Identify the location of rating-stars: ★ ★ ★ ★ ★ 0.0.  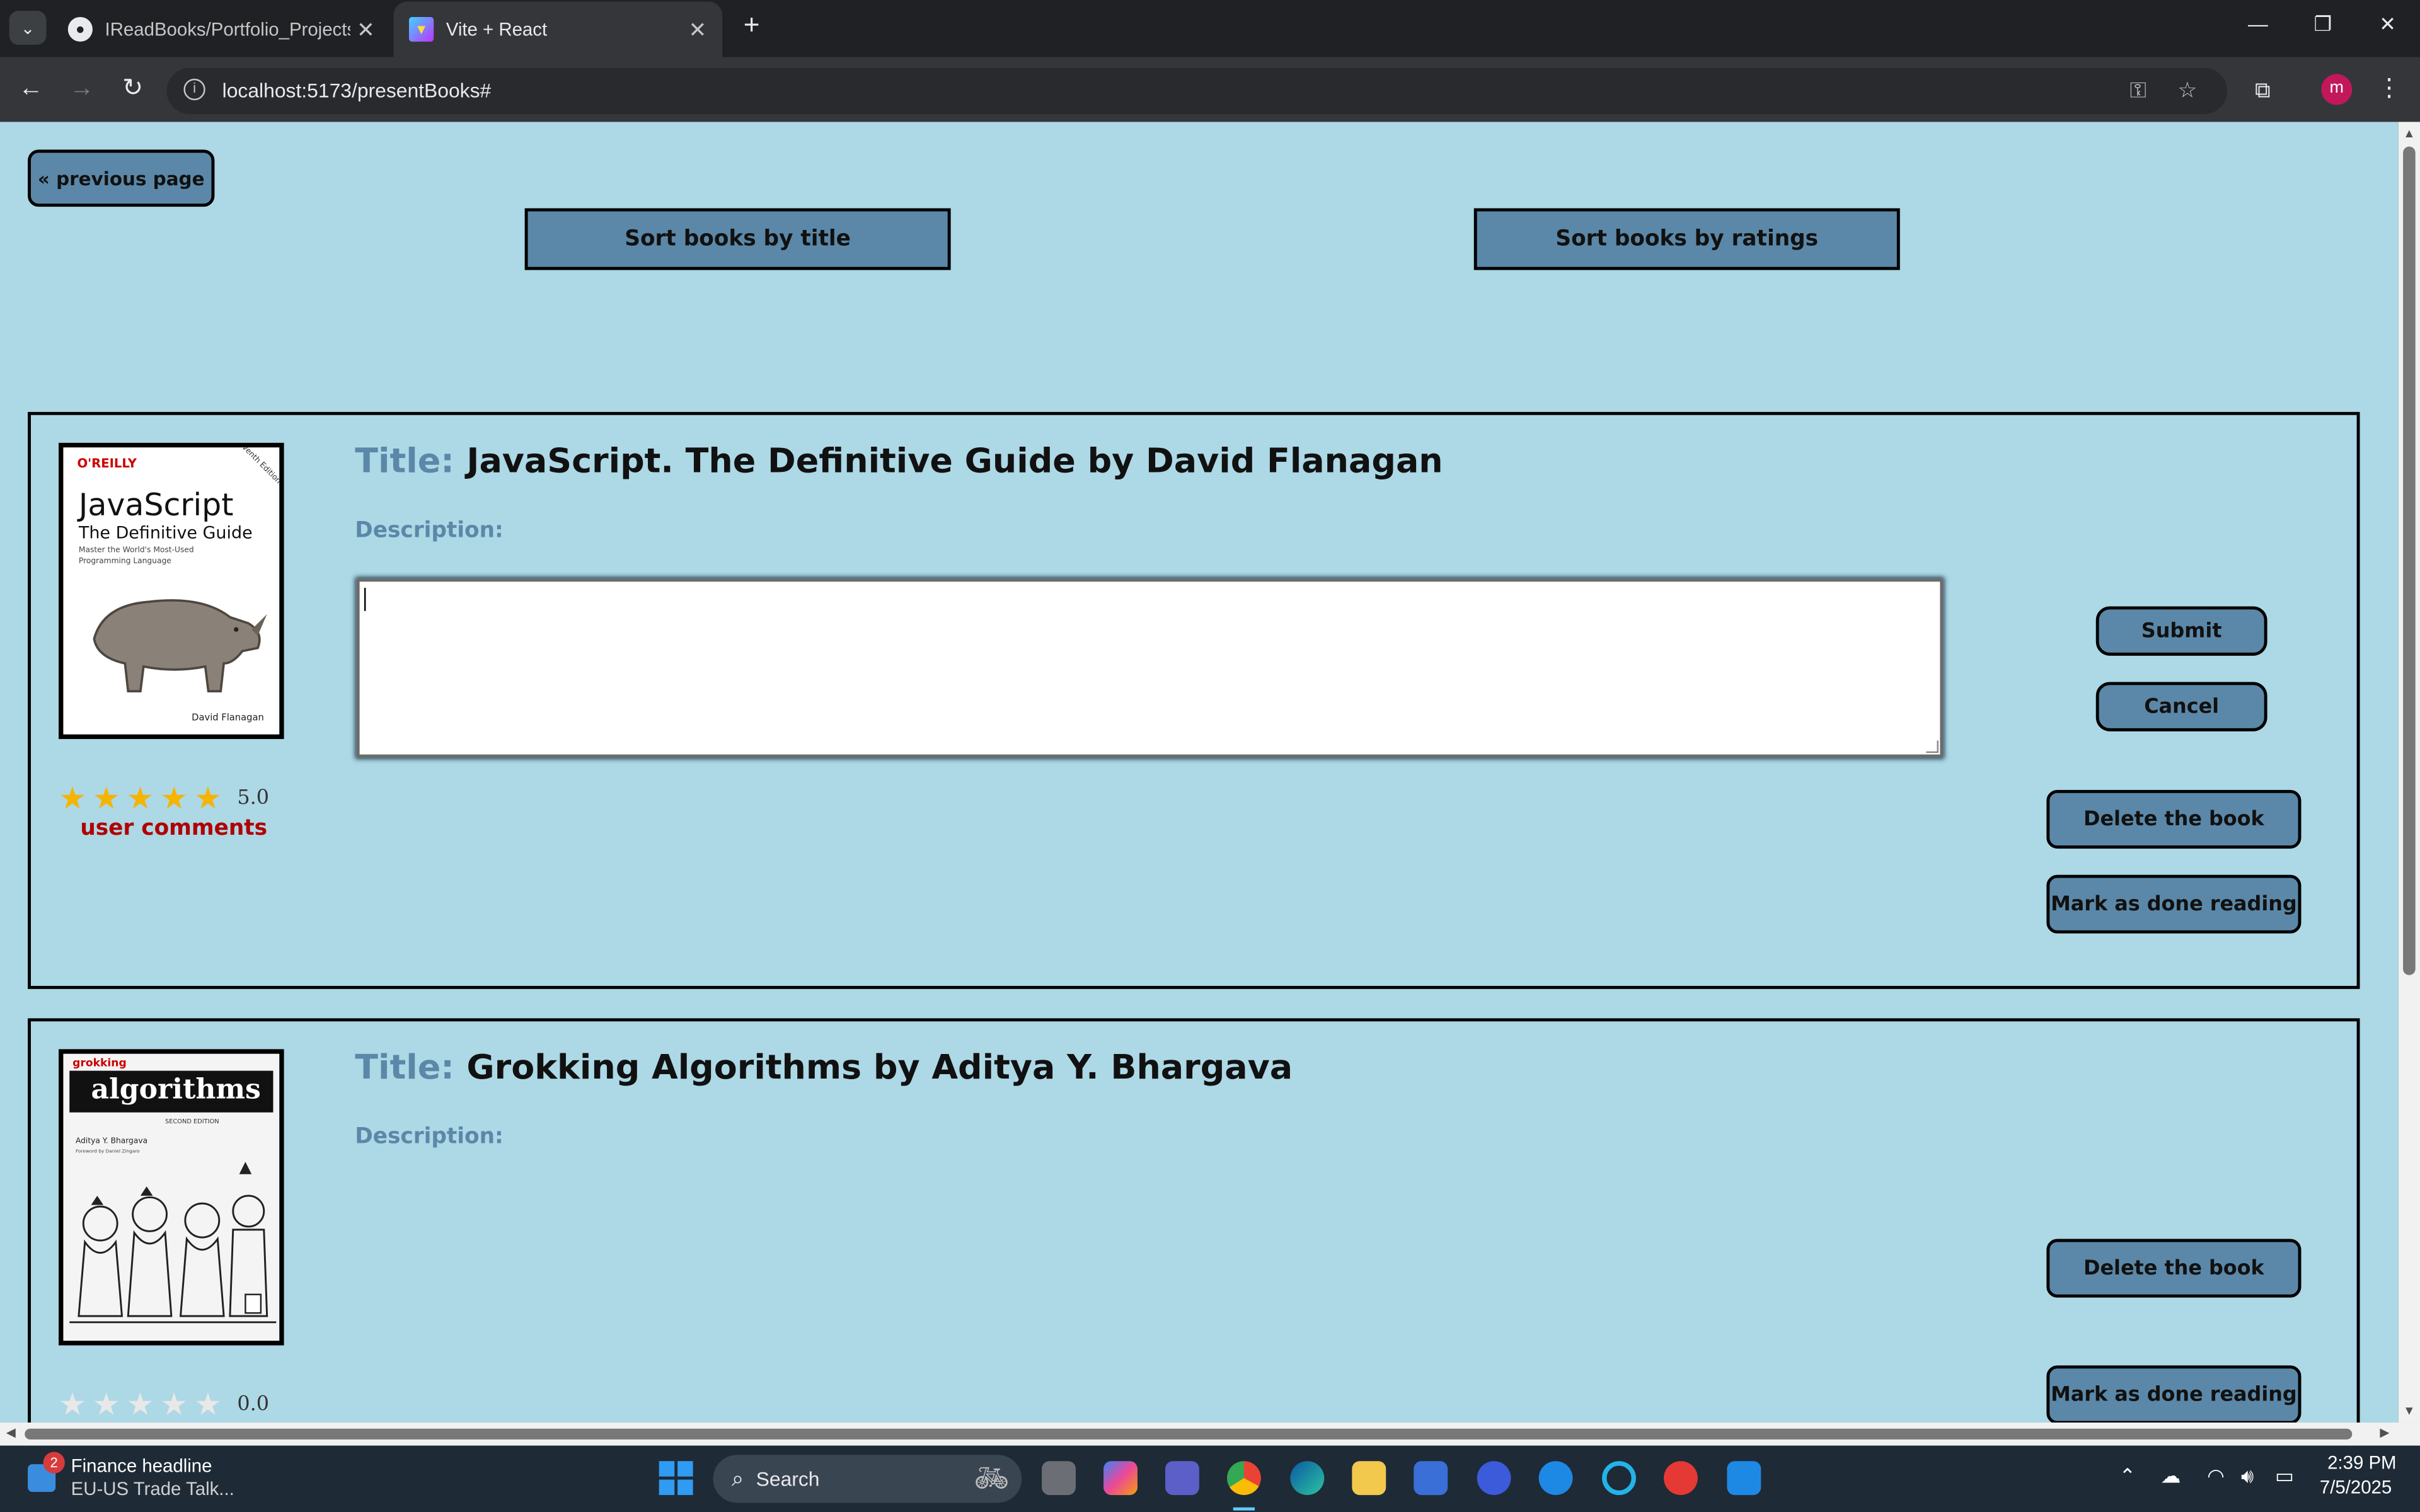
(164, 1404).